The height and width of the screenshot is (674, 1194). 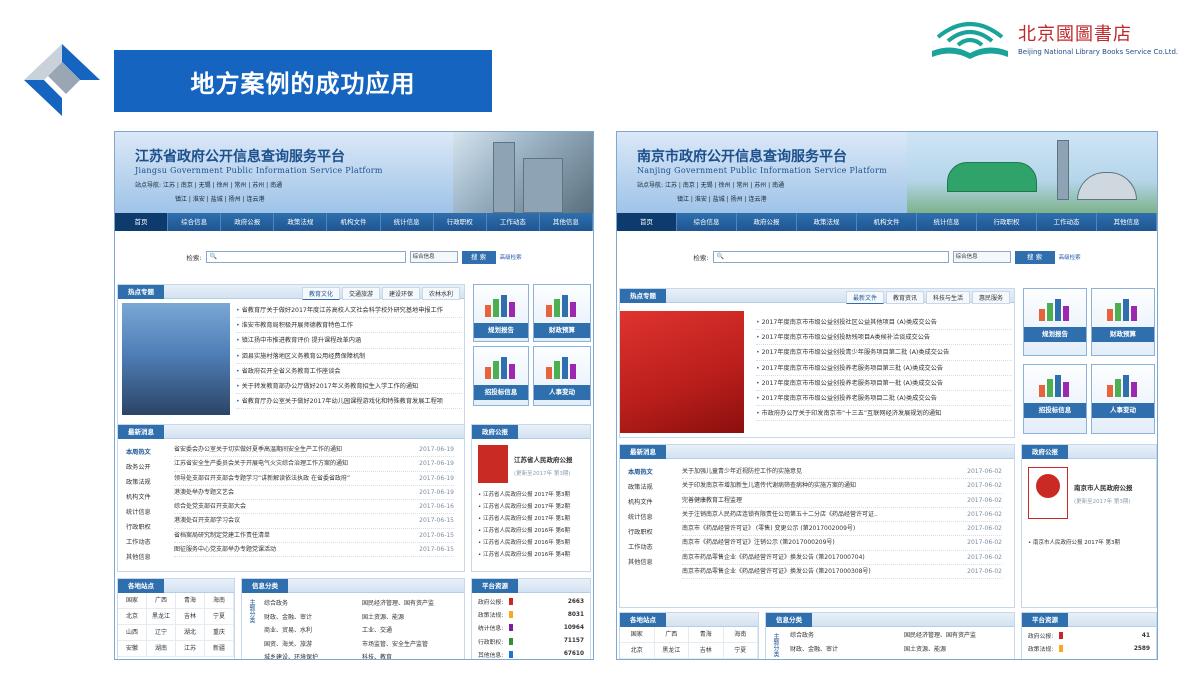 What do you see at coordinates (566, 222) in the screenshot?
I see `menu-item: 其他信息` at bounding box center [566, 222].